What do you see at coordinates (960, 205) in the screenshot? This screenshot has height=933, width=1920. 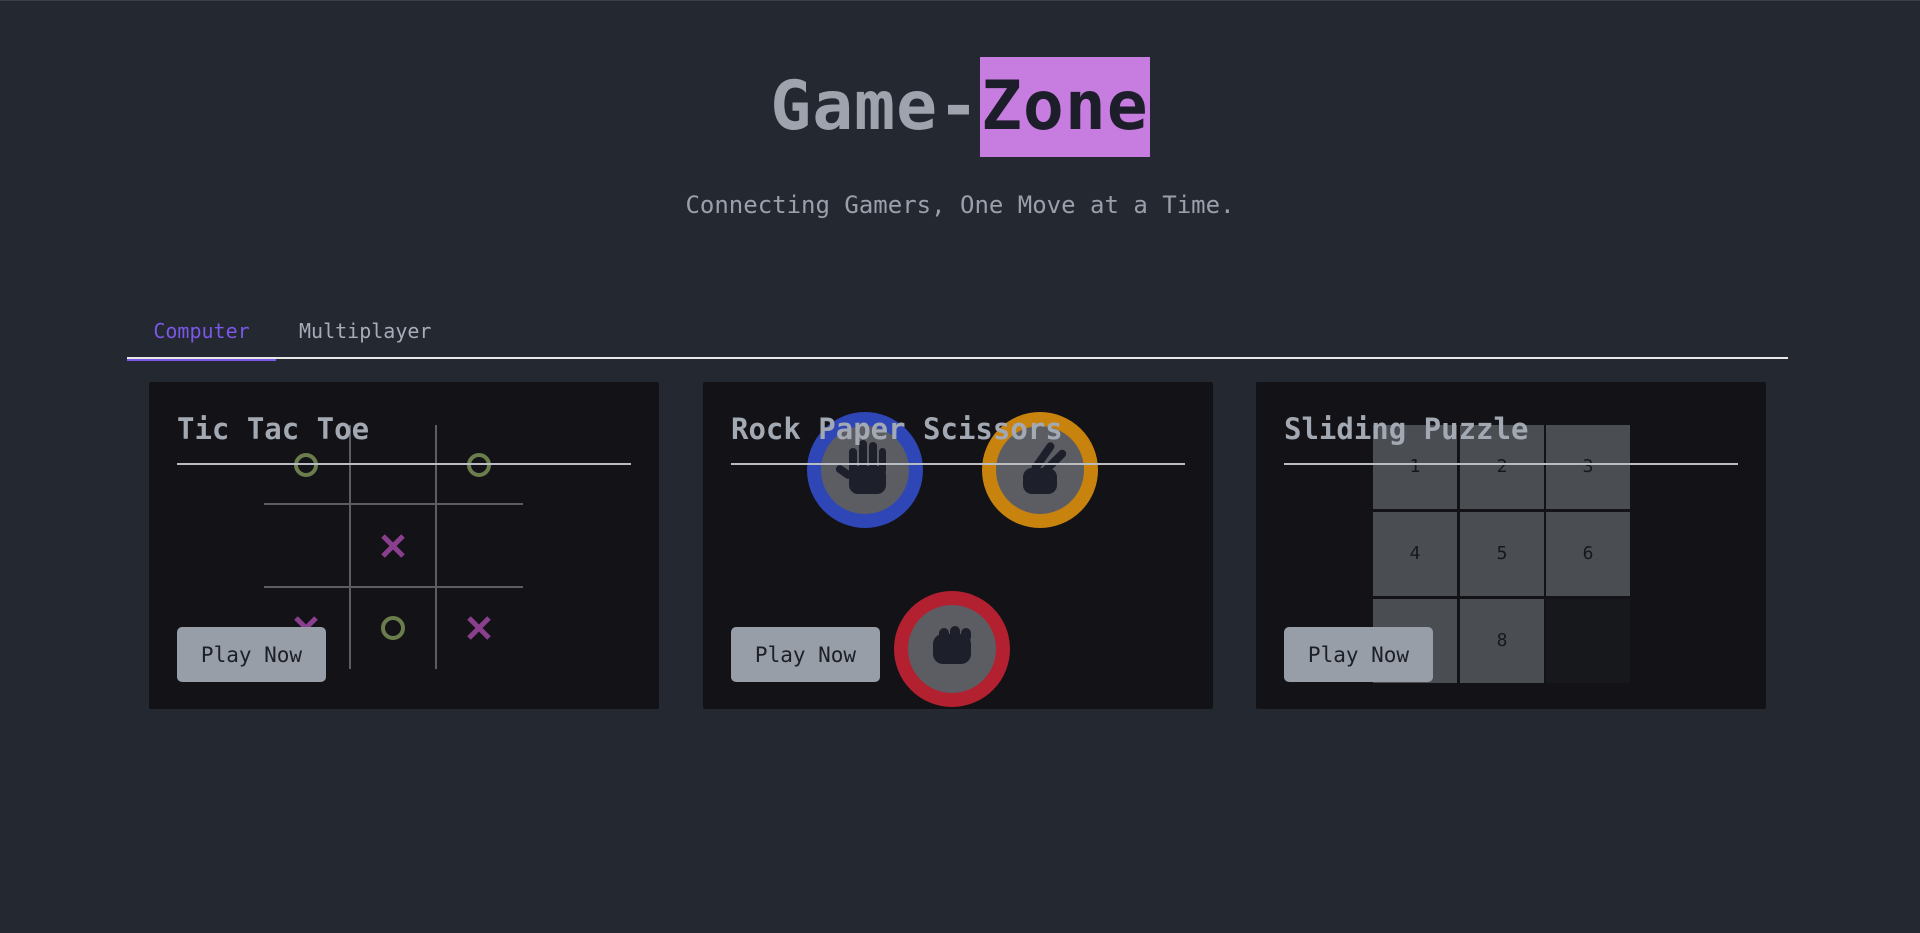 I see `tagline: Connecting Gamers, One Move at a Time.` at bounding box center [960, 205].